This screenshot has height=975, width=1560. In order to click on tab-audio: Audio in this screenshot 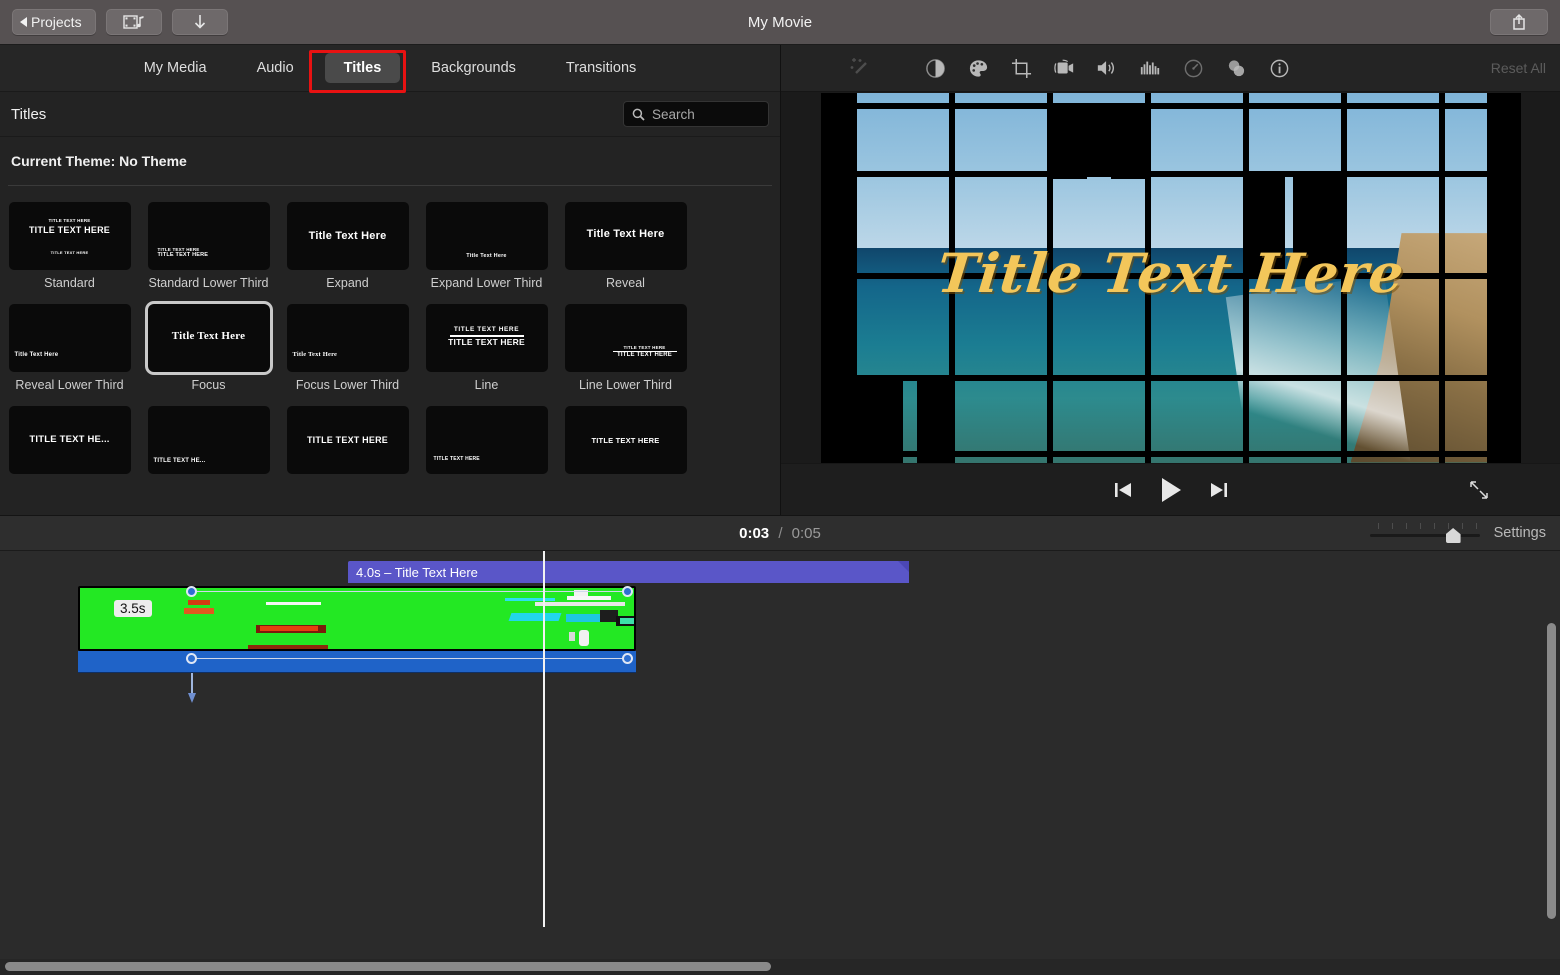, I will do `click(275, 68)`.